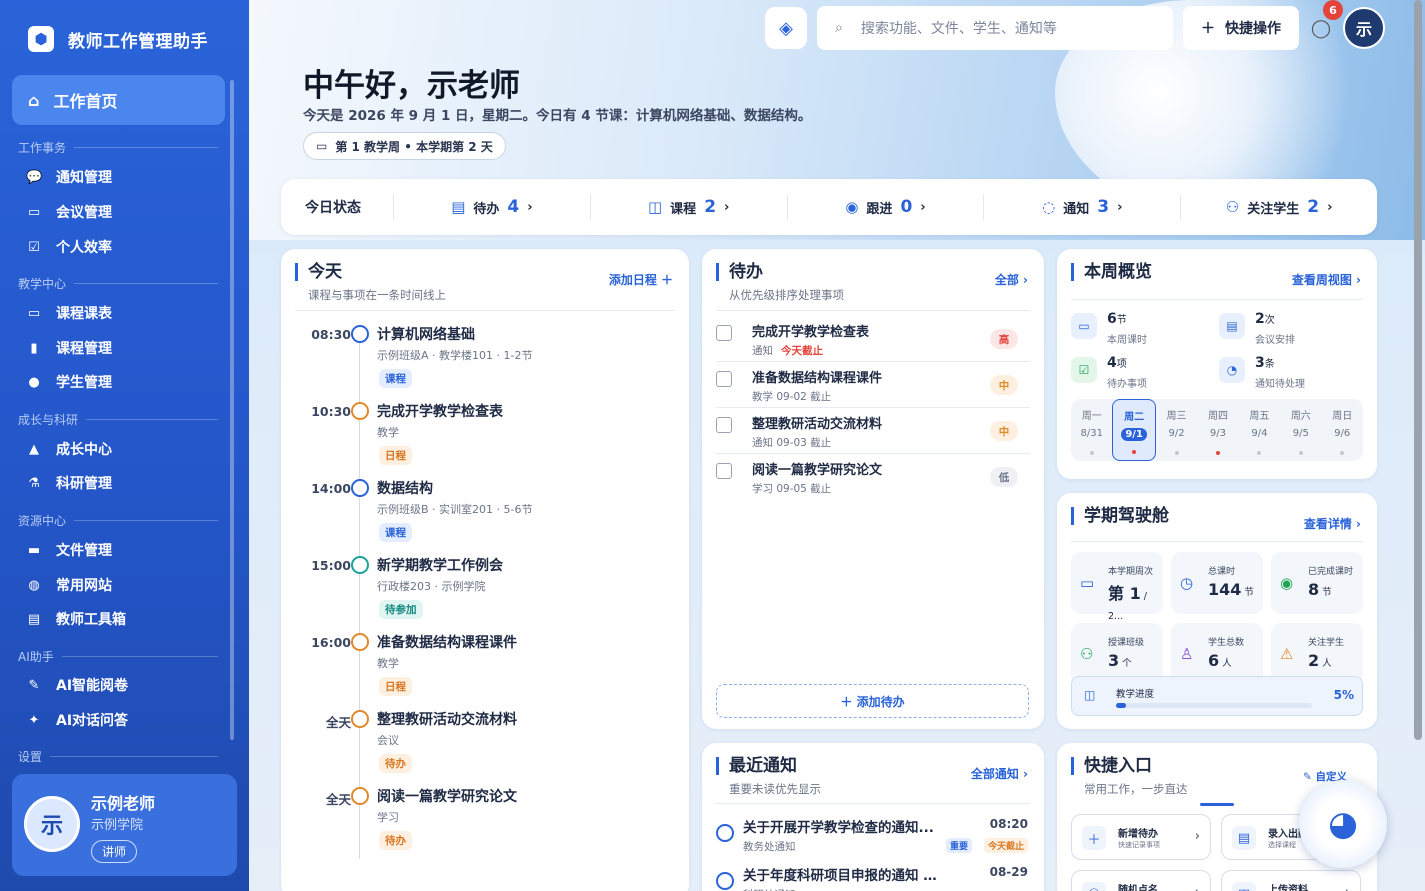  I want to click on sidebar-item-ai-grading: ✎ AI智能阅卷, so click(77, 685).